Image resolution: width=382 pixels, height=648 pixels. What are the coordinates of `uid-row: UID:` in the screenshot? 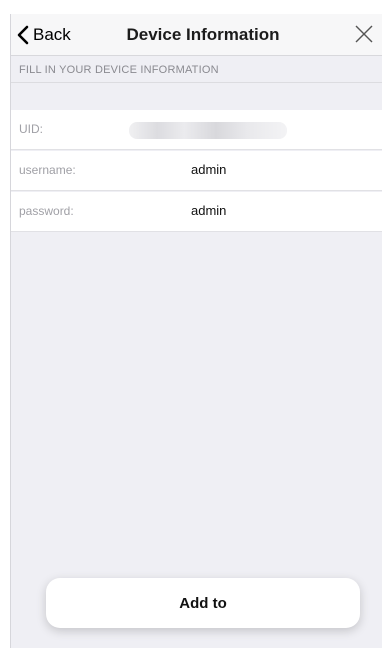 It's located at (196, 130).